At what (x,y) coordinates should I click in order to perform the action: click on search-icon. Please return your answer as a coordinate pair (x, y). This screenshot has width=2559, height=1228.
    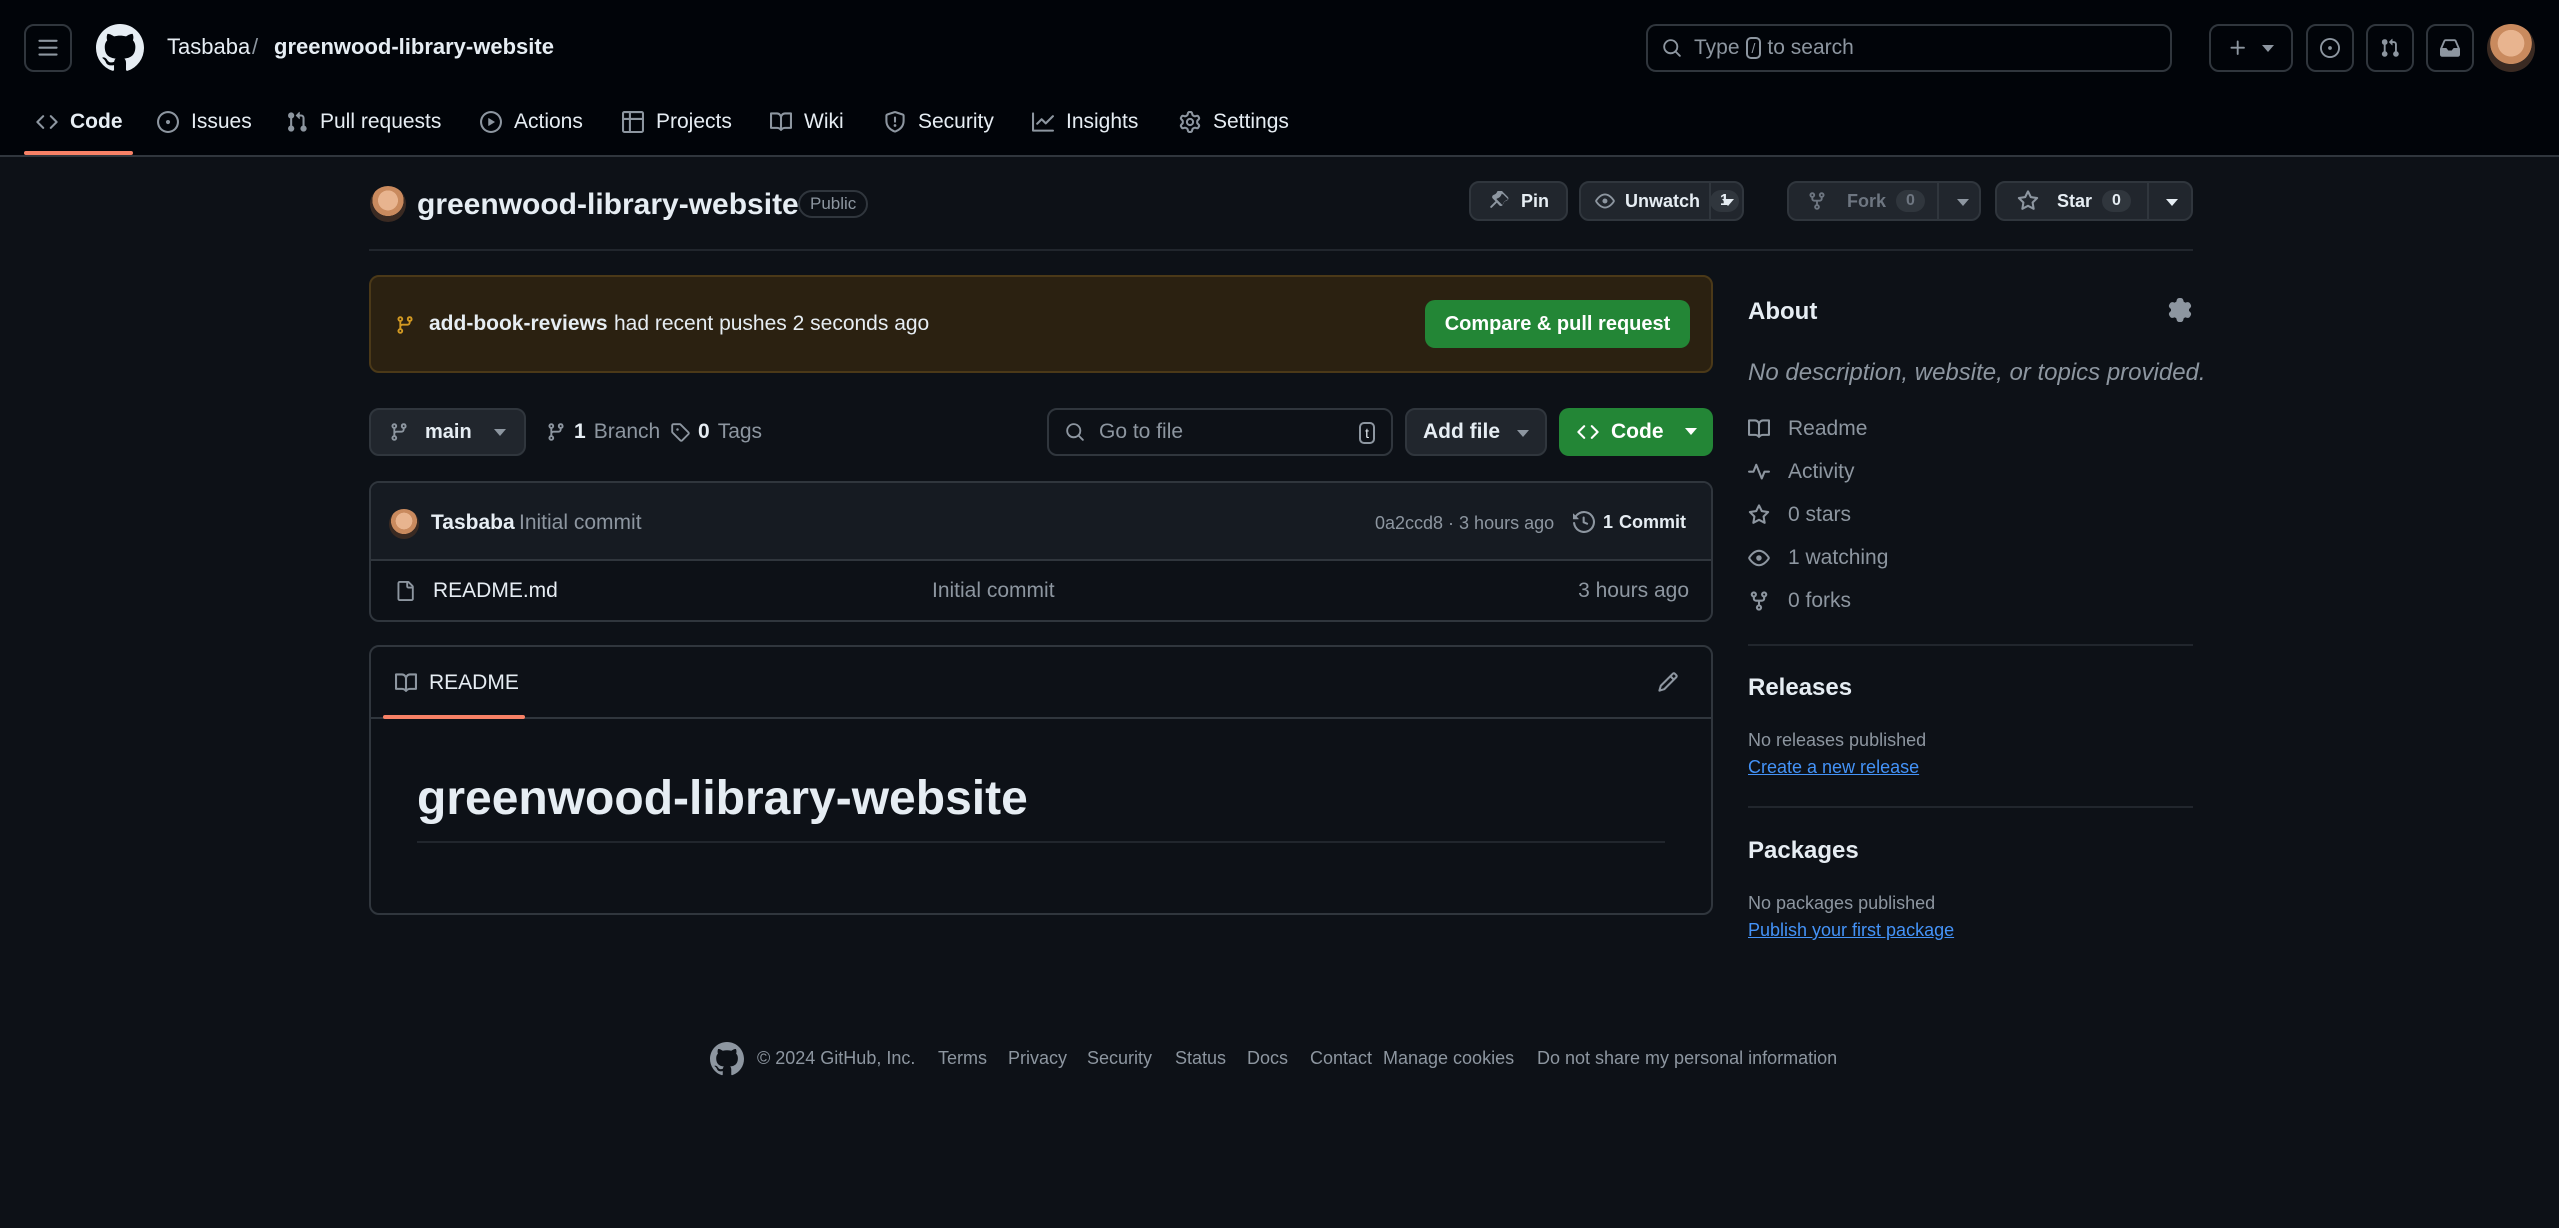
    Looking at the image, I should click on (1672, 48).